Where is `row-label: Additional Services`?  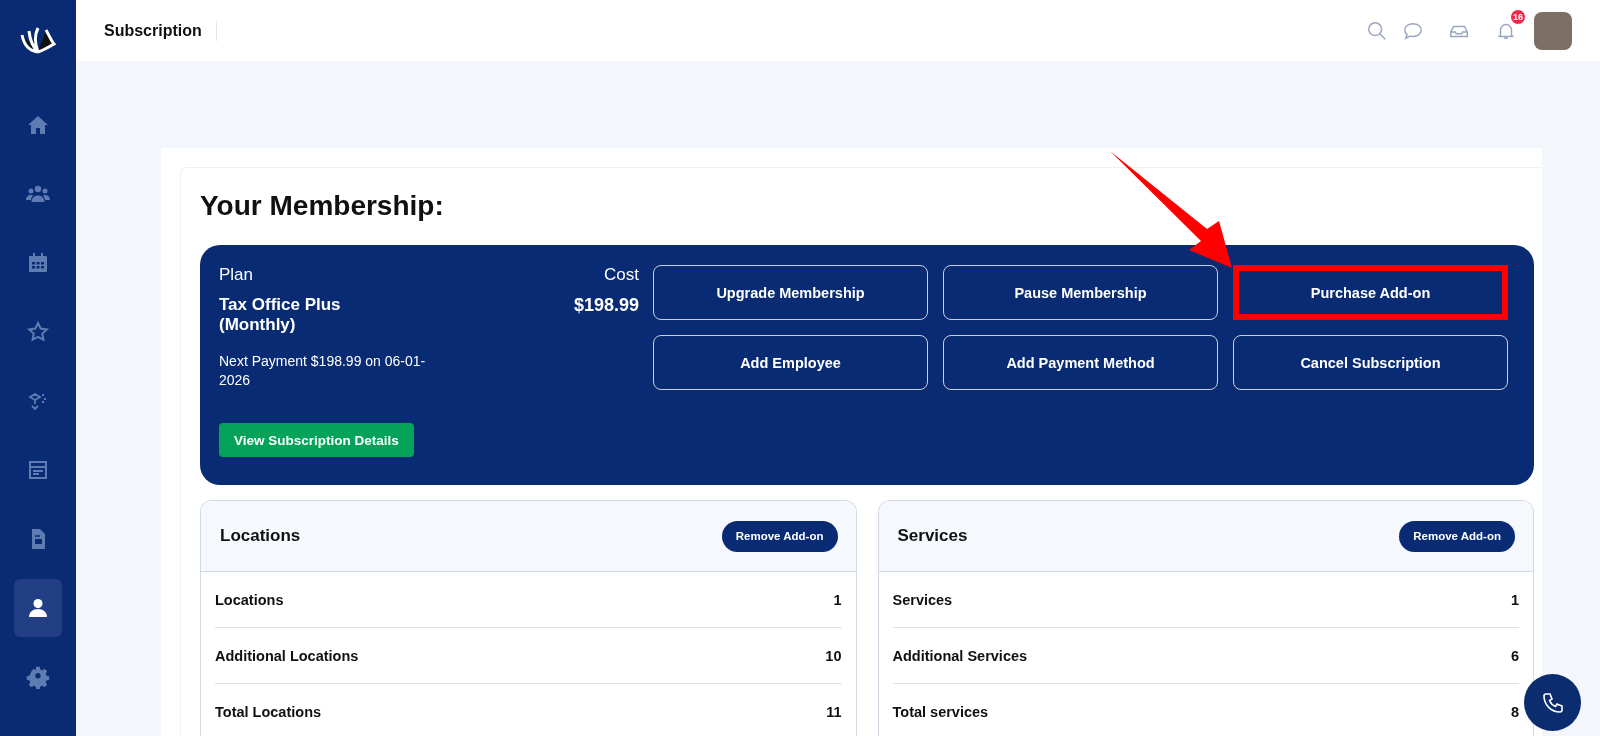
row-label: Additional Services is located at coordinates (960, 655).